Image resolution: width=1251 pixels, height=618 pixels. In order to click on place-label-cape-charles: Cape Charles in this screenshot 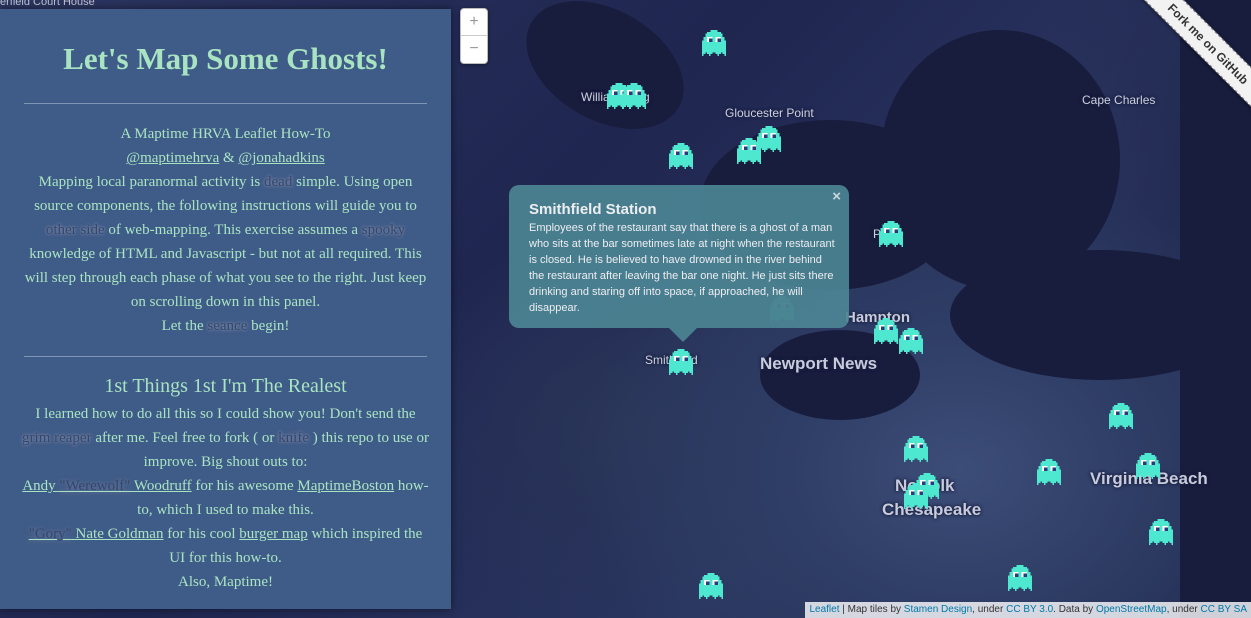, I will do `click(1119, 100)`.